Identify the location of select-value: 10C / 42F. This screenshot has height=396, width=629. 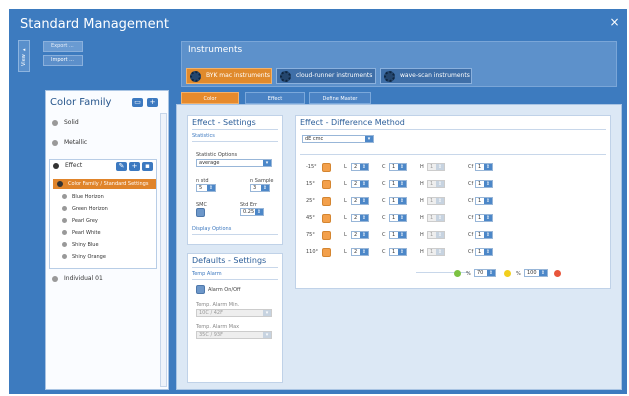
(211, 313).